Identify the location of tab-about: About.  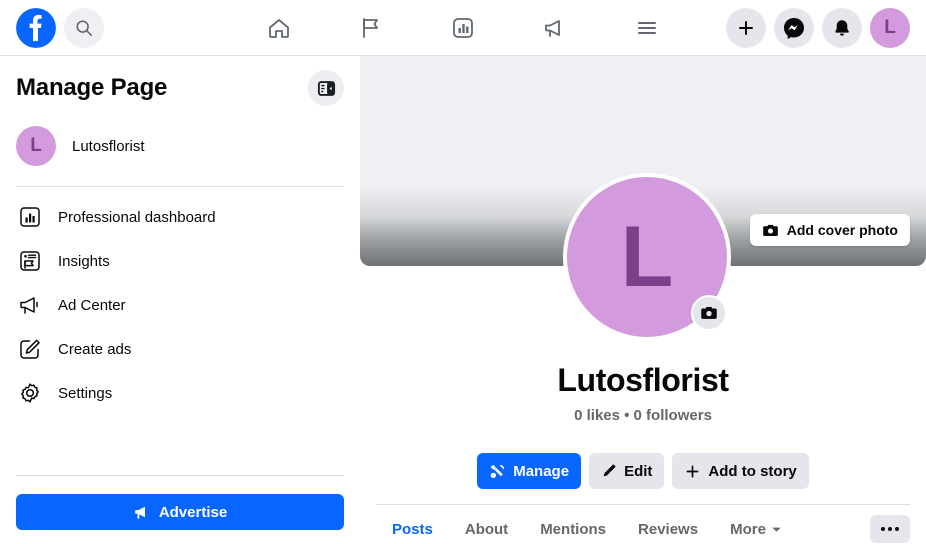
(486, 524).